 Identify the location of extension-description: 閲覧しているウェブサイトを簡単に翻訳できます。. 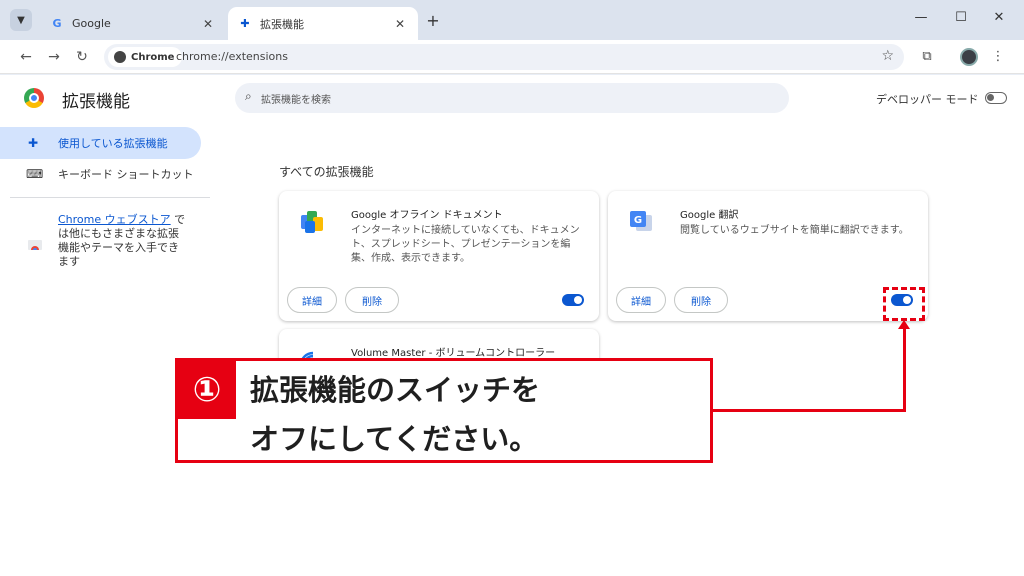
(794, 230).